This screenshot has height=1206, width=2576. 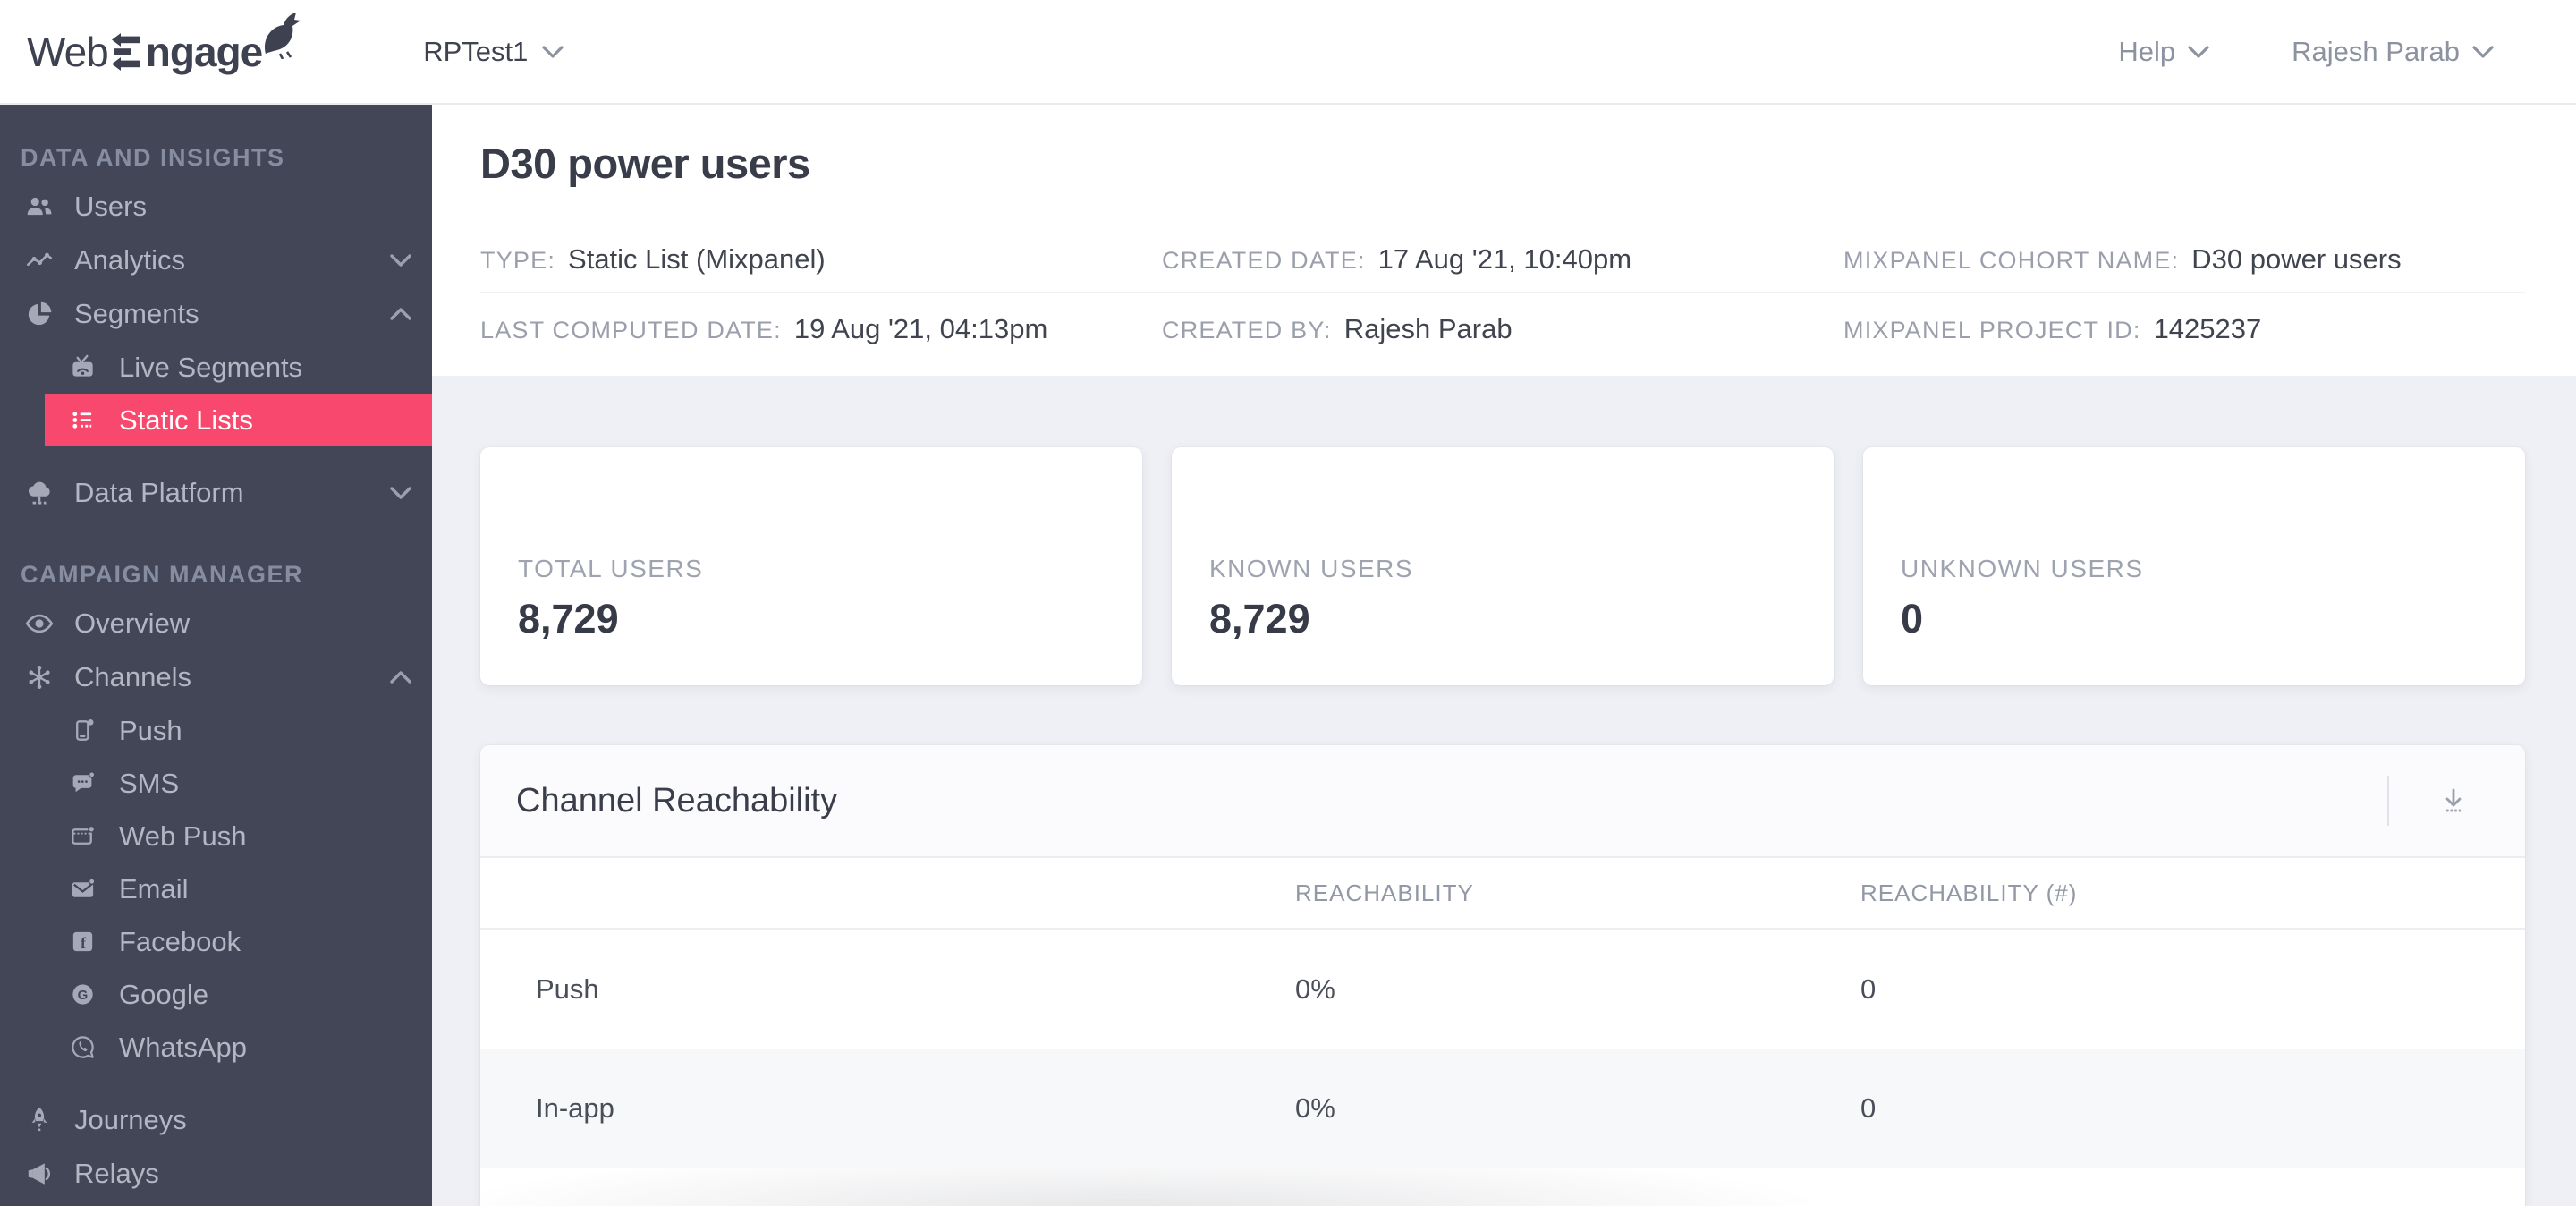 What do you see at coordinates (238, 730) in the screenshot?
I see `sidebar-item-push: Push` at bounding box center [238, 730].